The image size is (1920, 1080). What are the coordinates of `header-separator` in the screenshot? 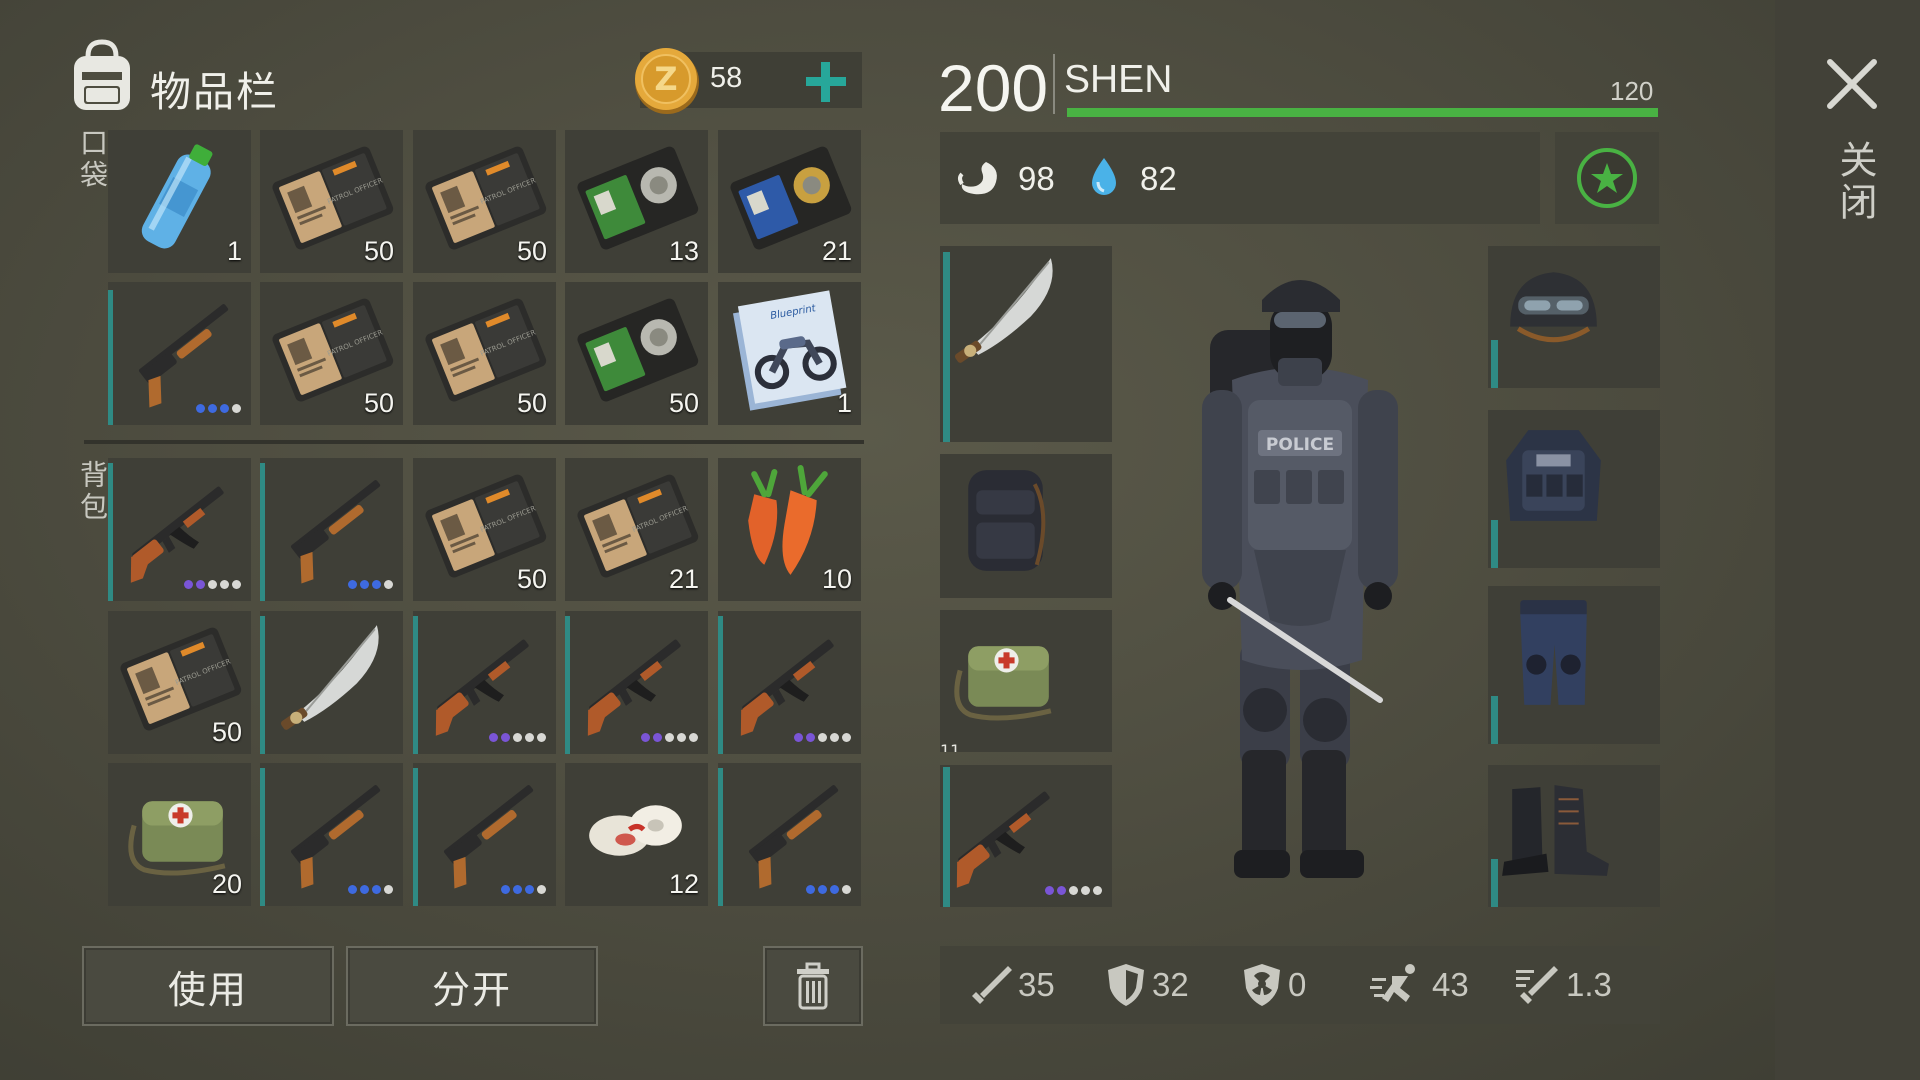 It's located at (1054, 84).